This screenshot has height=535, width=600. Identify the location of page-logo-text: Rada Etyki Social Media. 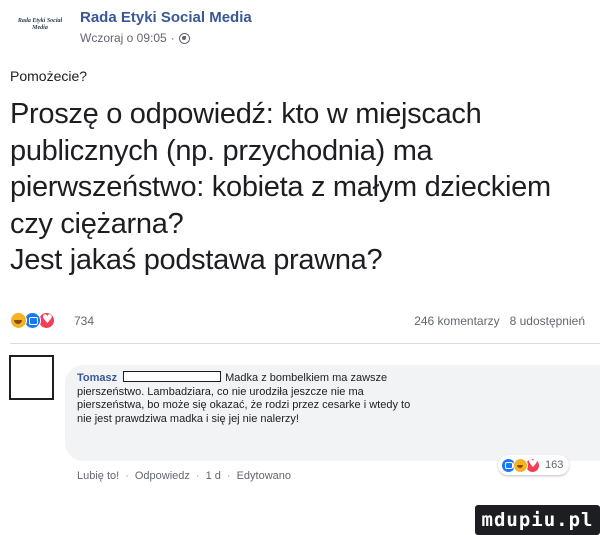
(40, 24).